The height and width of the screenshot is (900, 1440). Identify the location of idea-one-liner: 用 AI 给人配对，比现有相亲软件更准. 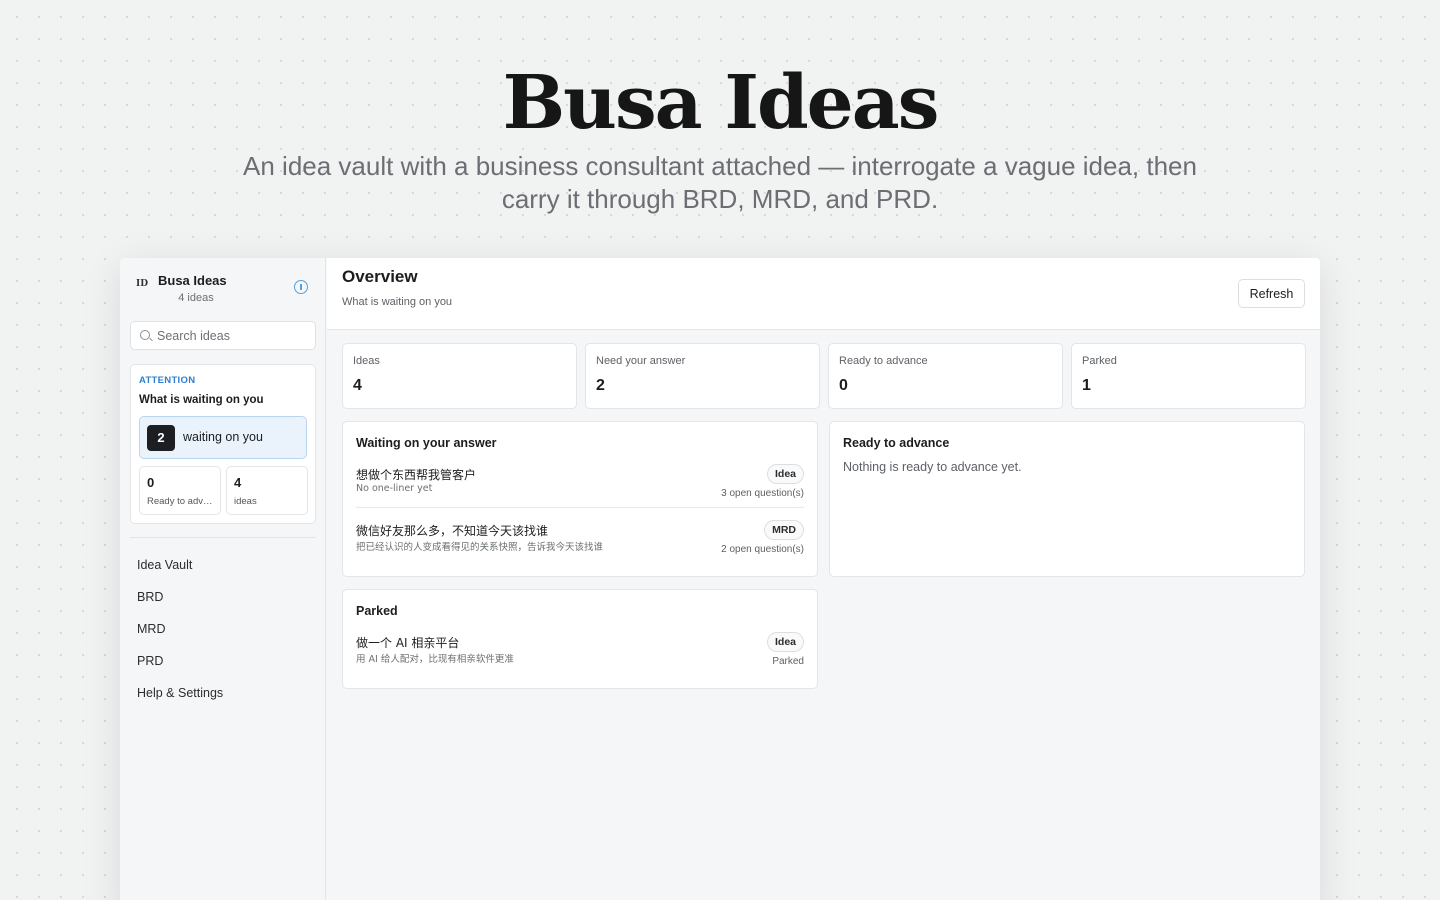
(435, 659).